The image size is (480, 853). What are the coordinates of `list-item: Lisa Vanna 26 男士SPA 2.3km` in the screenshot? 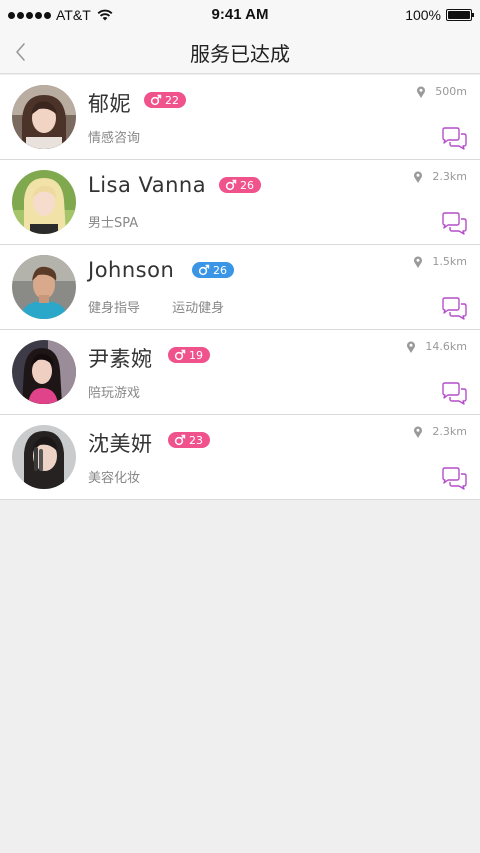 It's located at (240, 202).